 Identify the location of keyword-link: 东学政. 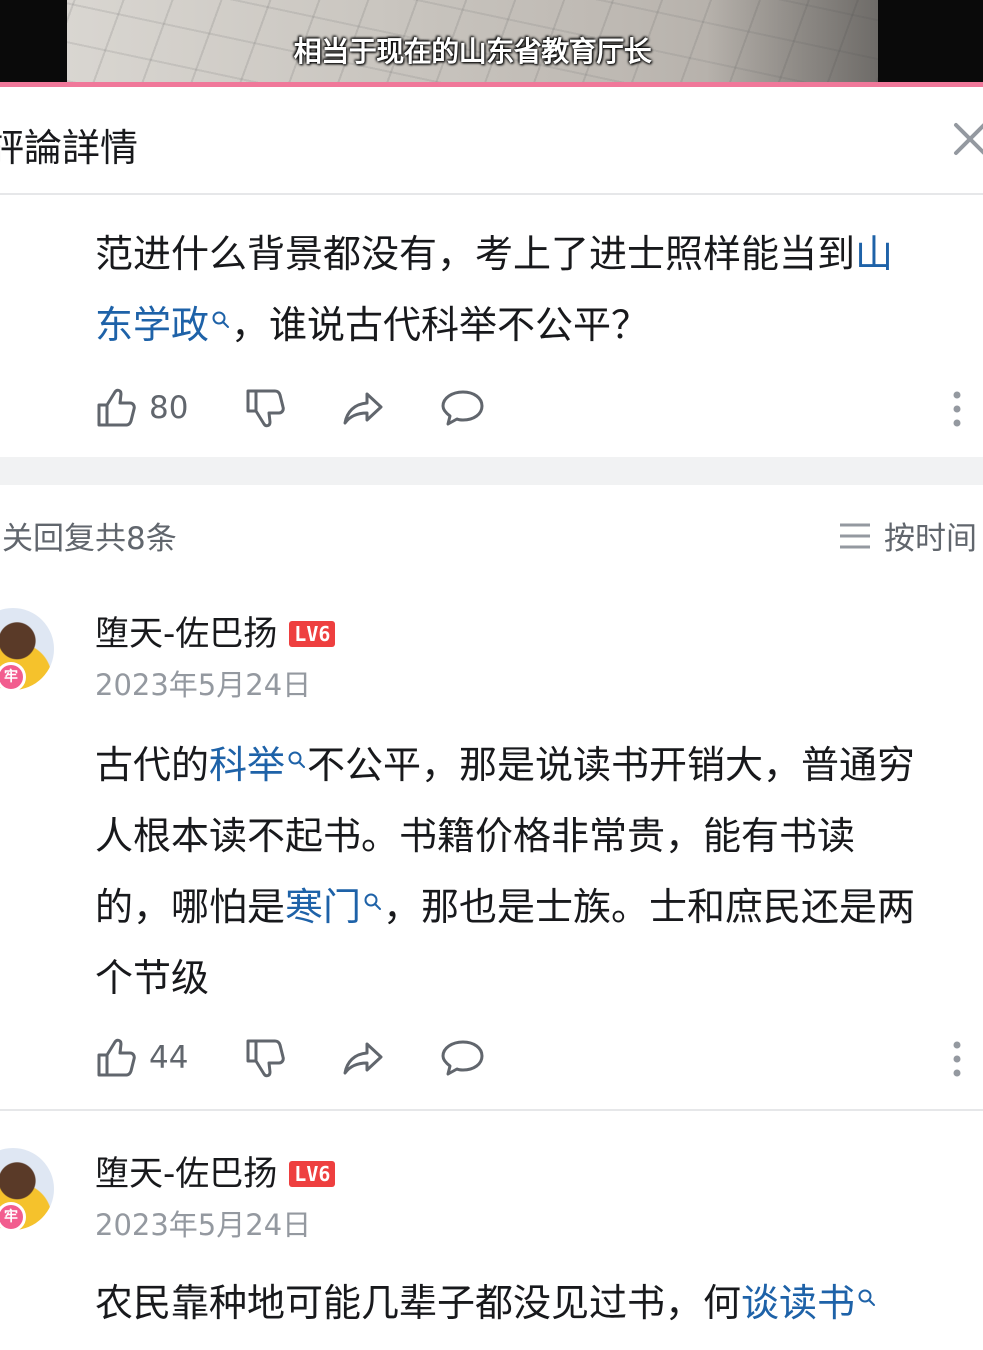
(163, 325).